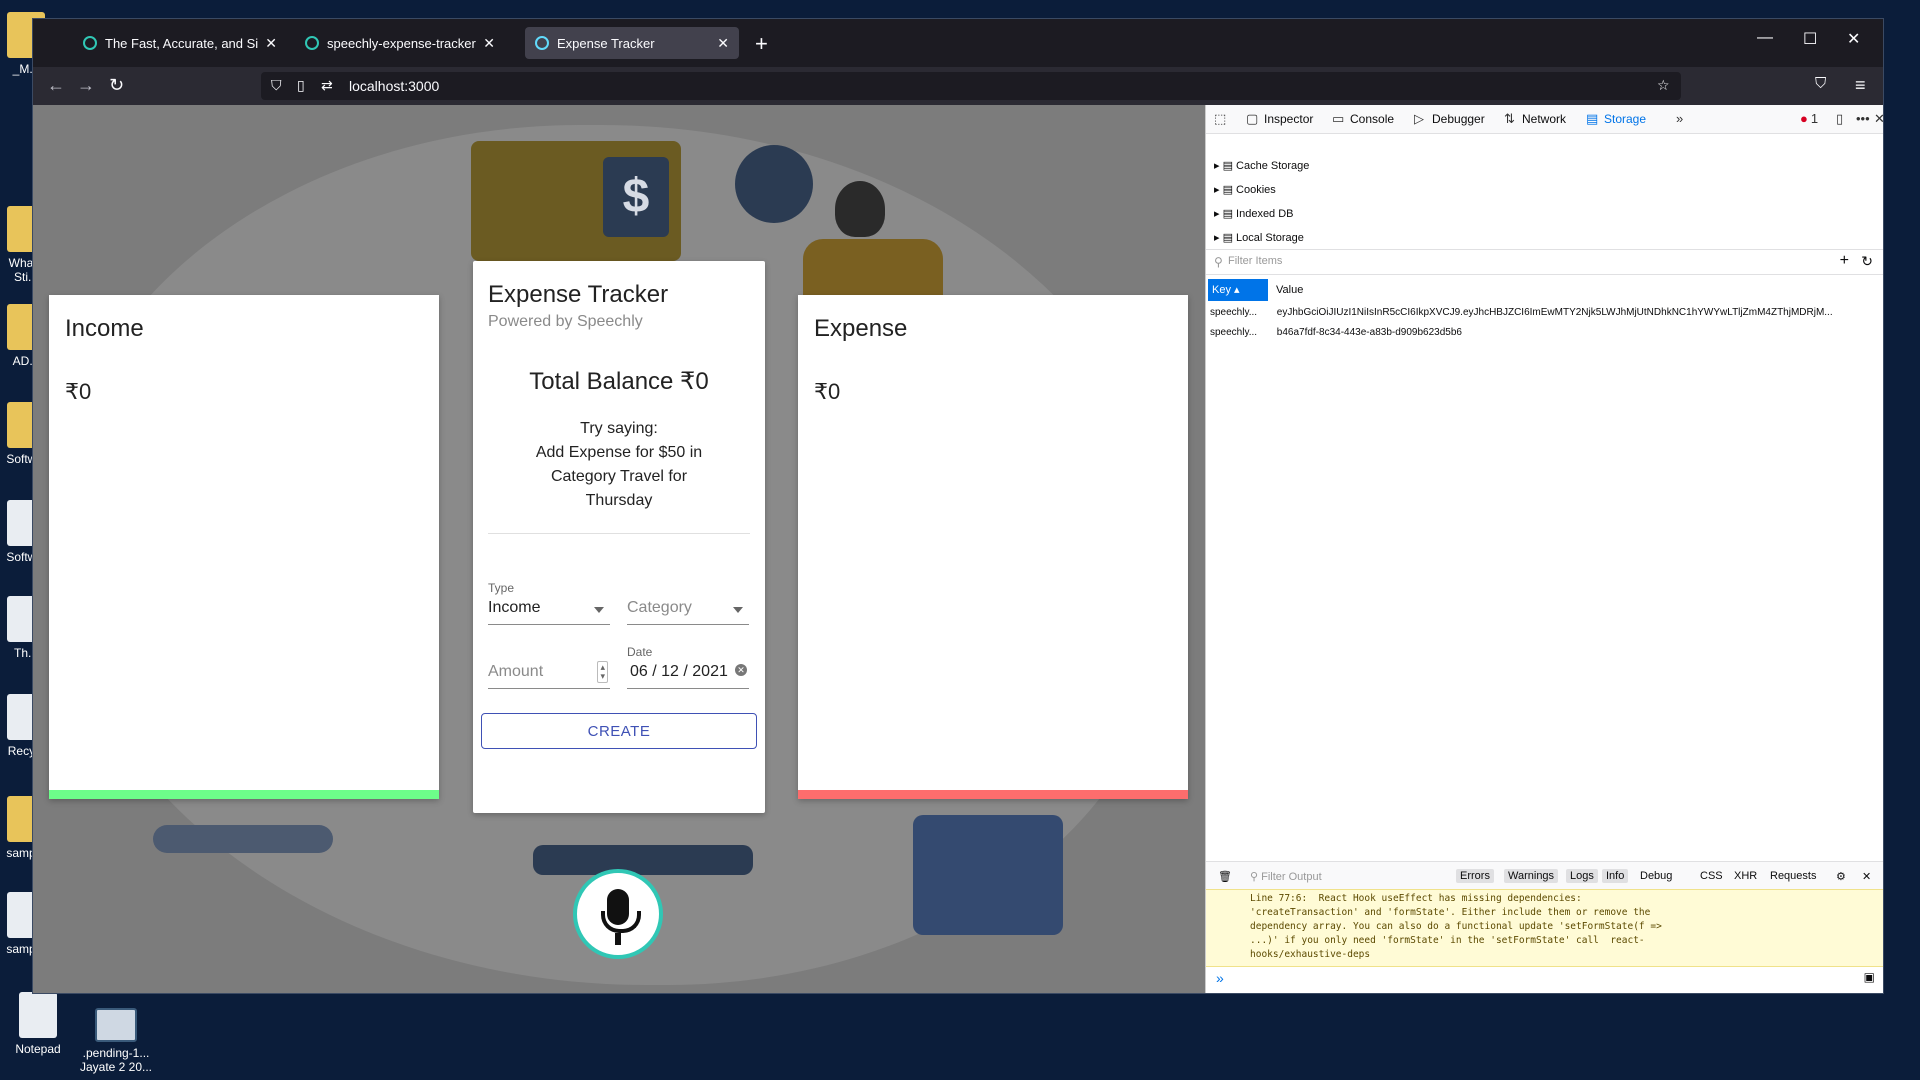 The image size is (1920, 1080). What do you see at coordinates (86, 85) in the screenshot?
I see `forward-icon: →` at bounding box center [86, 85].